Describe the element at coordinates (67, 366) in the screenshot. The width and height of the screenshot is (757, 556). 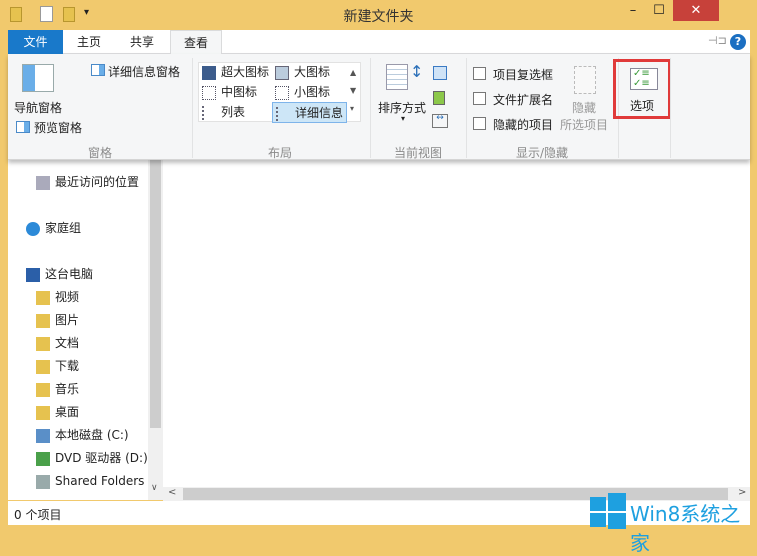
I see `nav-item-downloads: 下载` at that location.